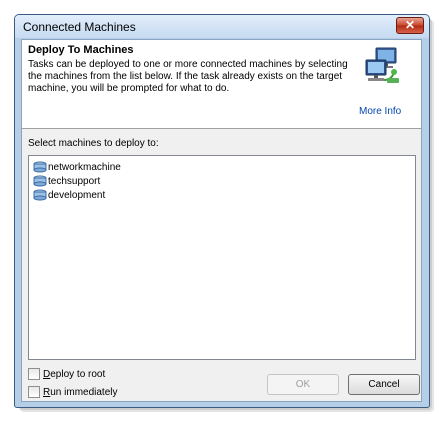  What do you see at coordinates (34, 374) in the screenshot?
I see `deploy-to-root-checkbox` at bounding box center [34, 374].